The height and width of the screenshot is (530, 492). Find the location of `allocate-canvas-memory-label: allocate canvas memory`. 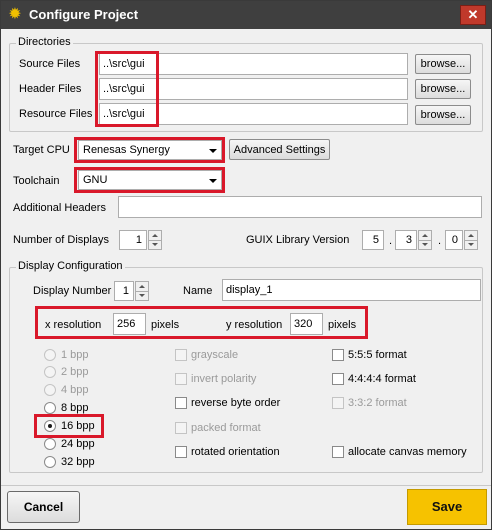

allocate-canvas-memory-label: allocate canvas memory is located at coordinates (407, 452).